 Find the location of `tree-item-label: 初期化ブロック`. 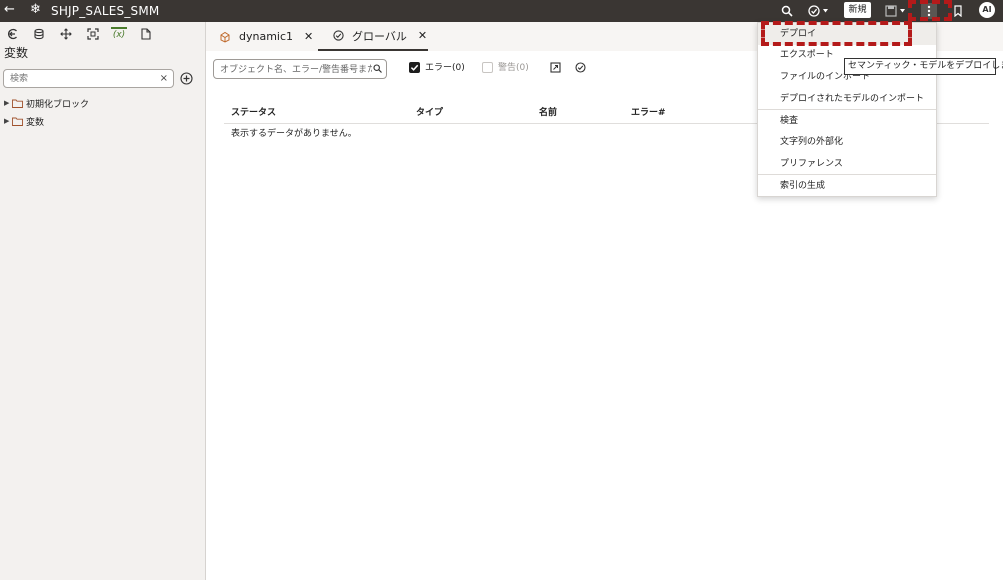

tree-item-label: 初期化ブロック is located at coordinates (58, 104).